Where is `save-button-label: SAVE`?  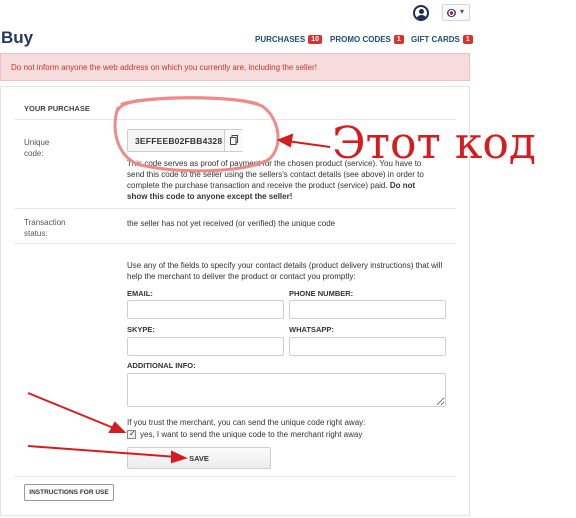 save-button-label: SAVE is located at coordinates (199, 458).